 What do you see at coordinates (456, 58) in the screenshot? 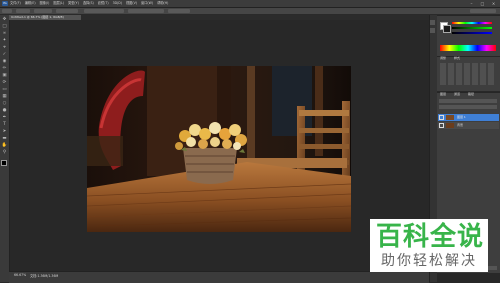
I see `tab-styles: 样式` at bounding box center [456, 58].